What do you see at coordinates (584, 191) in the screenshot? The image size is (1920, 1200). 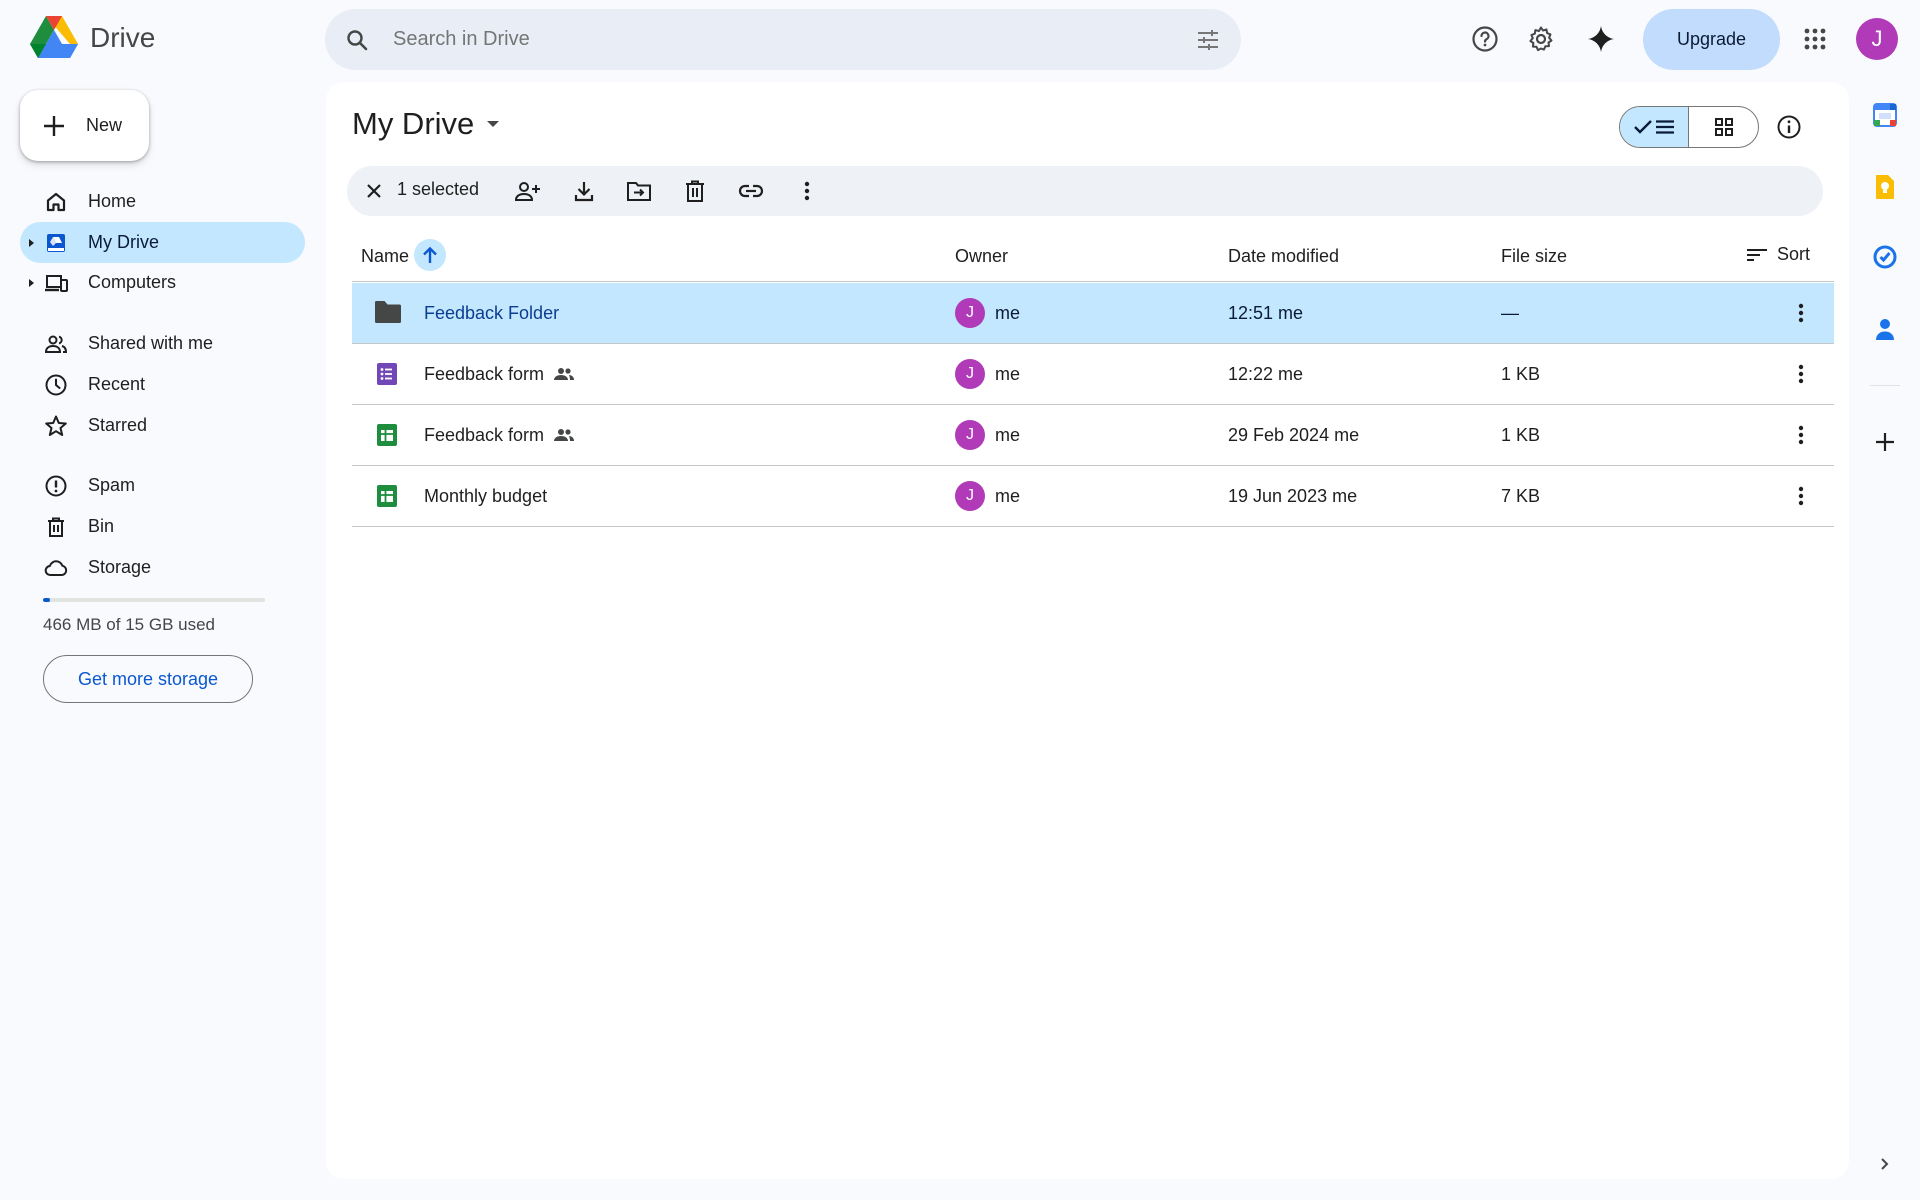 I see `download-icon` at bounding box center [584, 191].